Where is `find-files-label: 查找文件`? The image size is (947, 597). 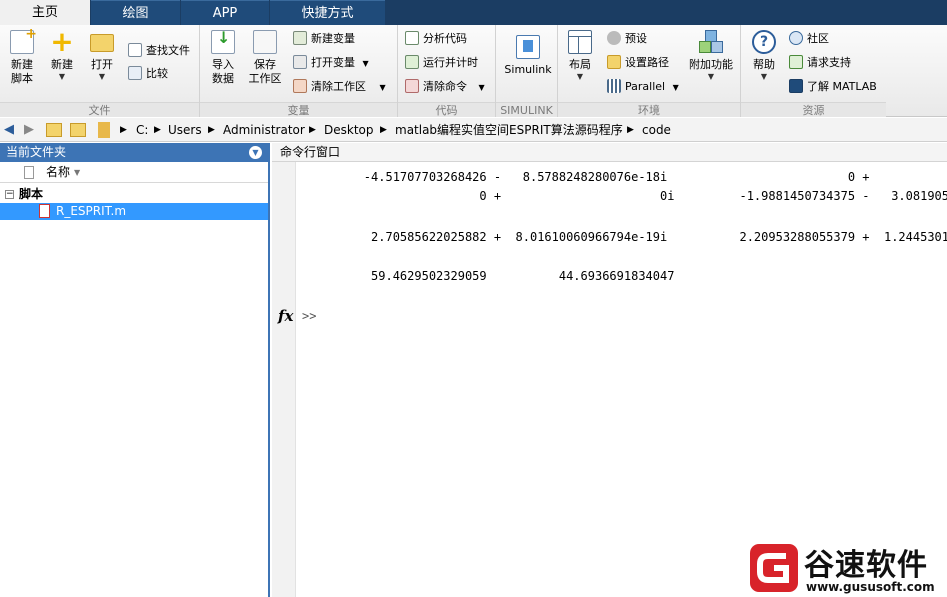
find-files-label: 查找文件 is located at coordinates (168, 50).